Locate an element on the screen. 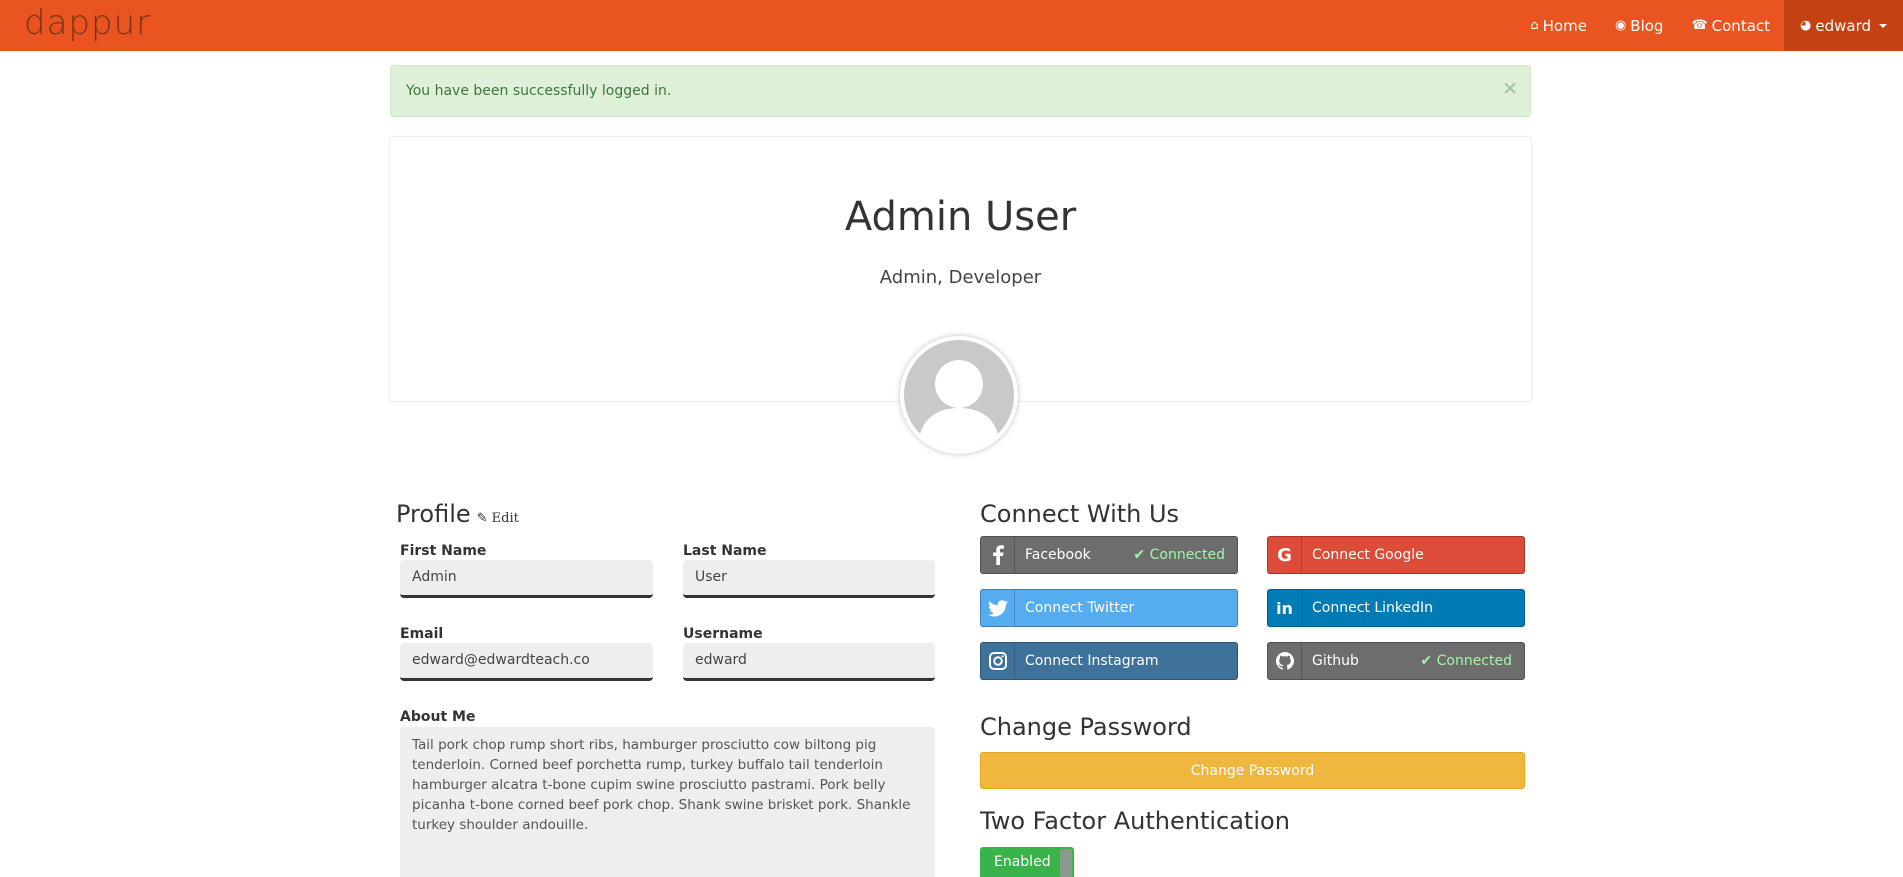  first-name-field: Admin is located at coordinates (526, 579).